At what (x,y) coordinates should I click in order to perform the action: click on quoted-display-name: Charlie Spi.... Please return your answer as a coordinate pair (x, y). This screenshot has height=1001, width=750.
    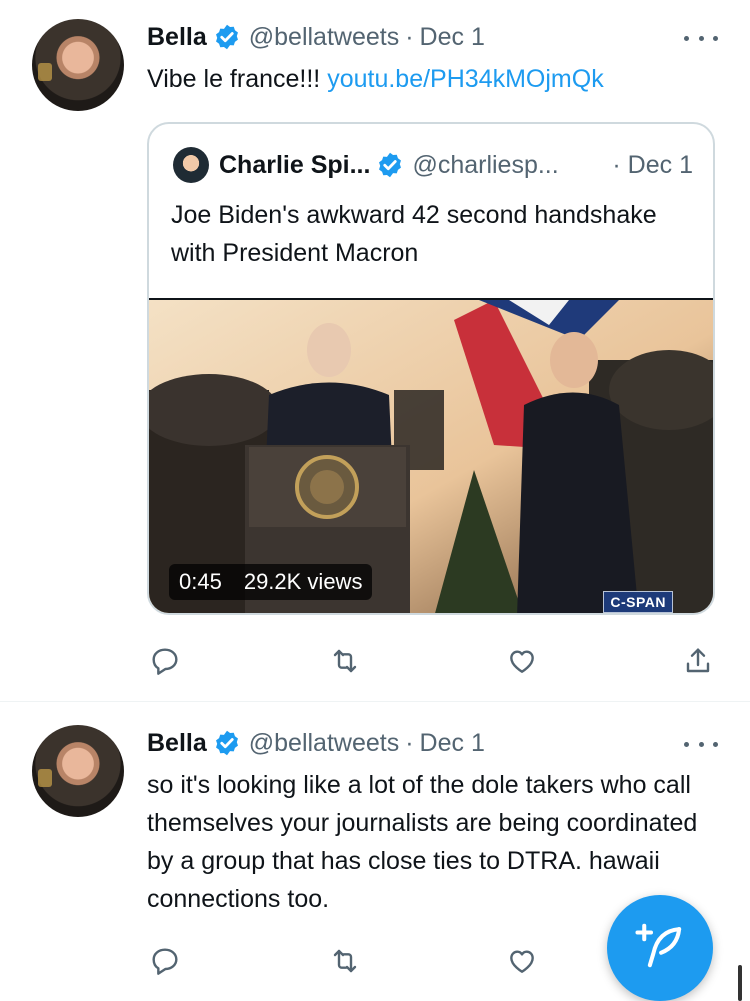
    Looking at the image, I should click on (295, 164).